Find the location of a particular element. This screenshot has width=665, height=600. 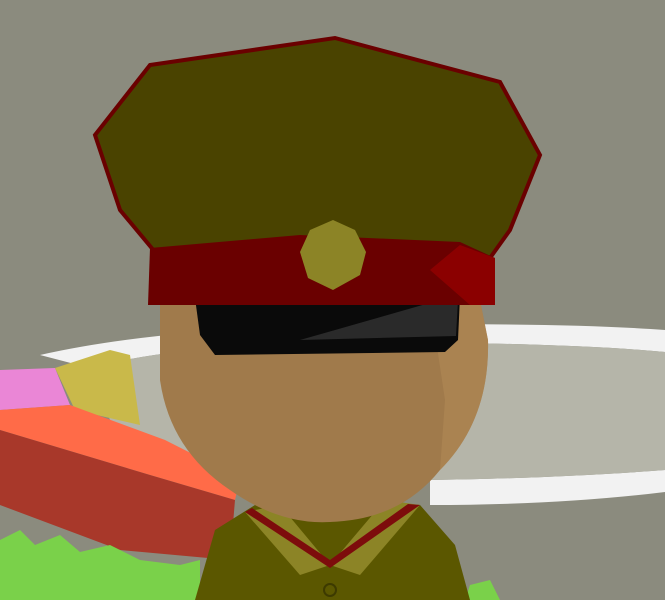

uniform-button is located at coordinates (330, 590).